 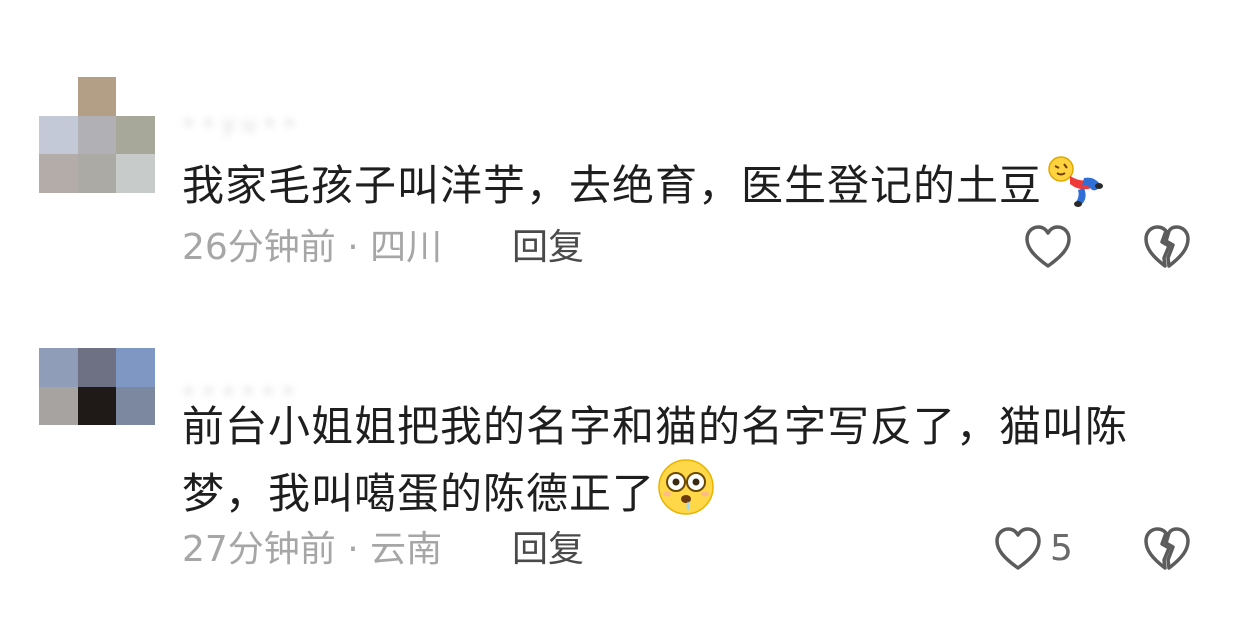 I want to click on comment-text-content: 前台小姐姐把我的名字和猫的名字写反了，猫叫陈梦，我叫噶蛋的陈德正了, so click(x=655, y=460).